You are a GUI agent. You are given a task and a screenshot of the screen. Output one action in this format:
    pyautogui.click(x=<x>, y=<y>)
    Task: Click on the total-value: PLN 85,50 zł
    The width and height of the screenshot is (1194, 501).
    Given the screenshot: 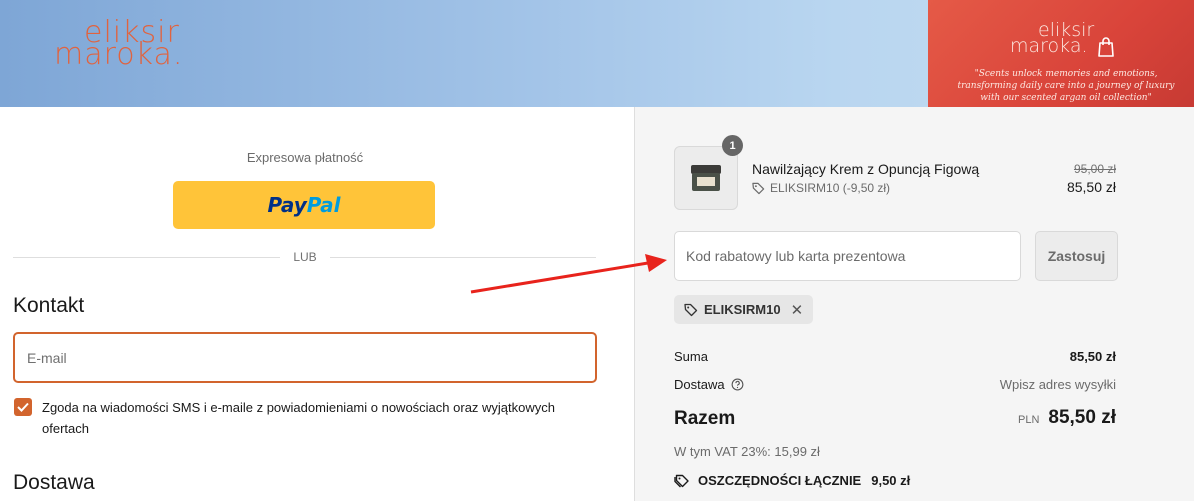 What is the action you would take?
    pyautogui.click(x=1067, y=418)
    